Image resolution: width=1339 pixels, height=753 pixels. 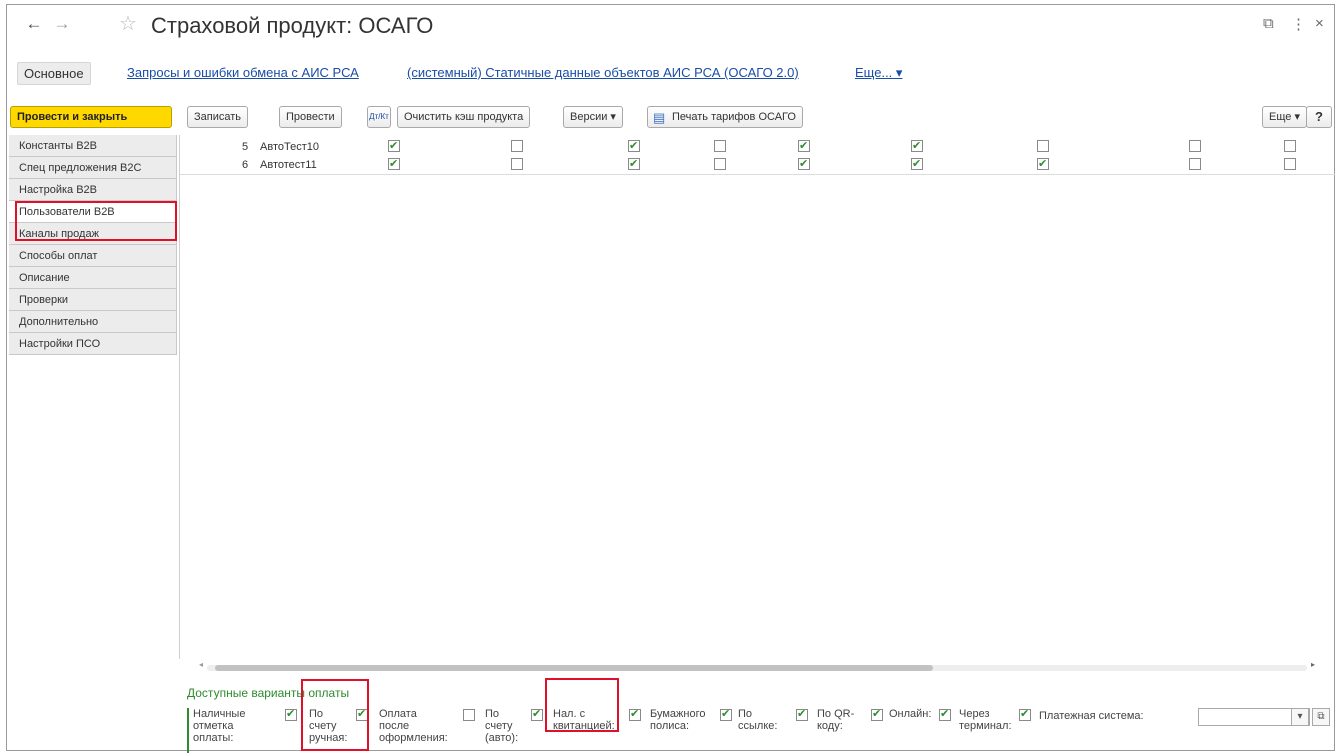 I want to click on more-actions-button: Еще ▾, so click(x=1284, y=117).